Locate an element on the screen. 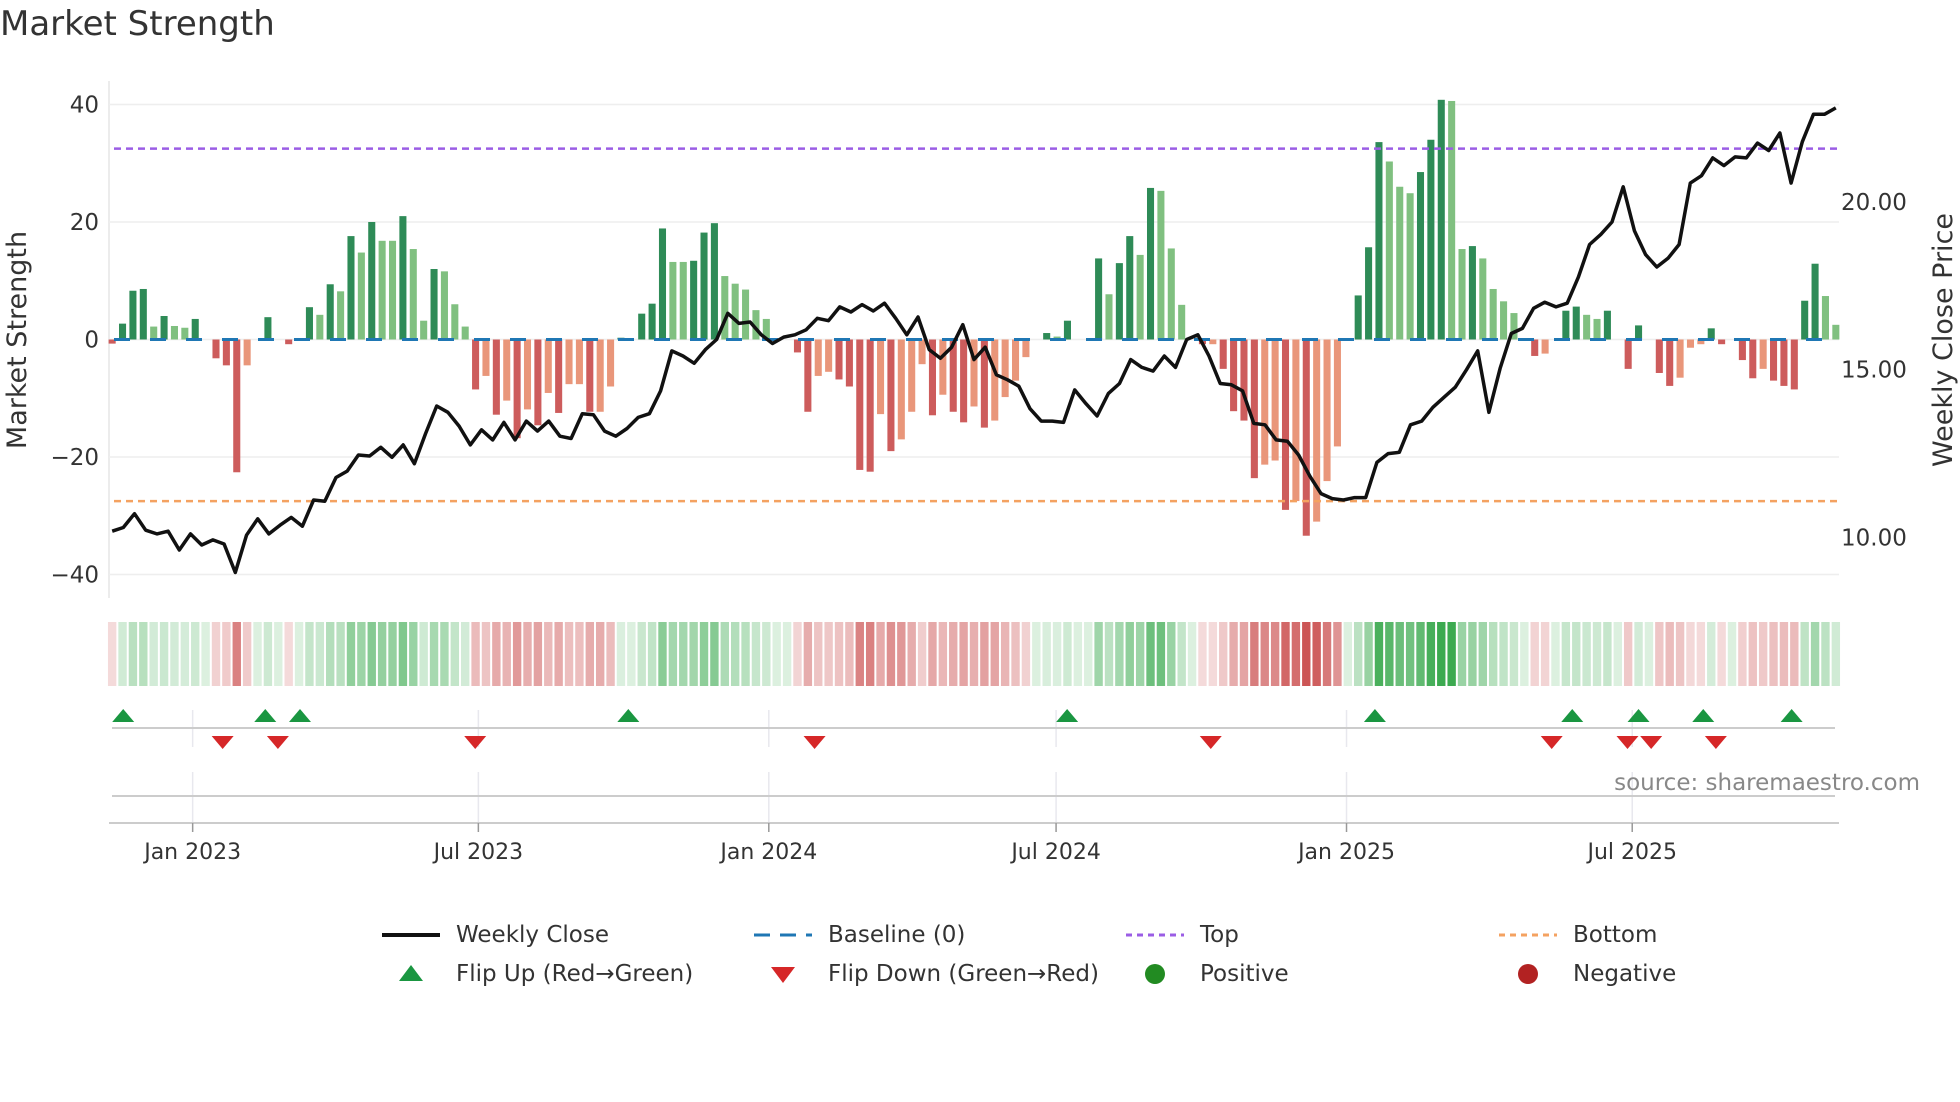  flip-down-marker is located at coordinates (277, 742).